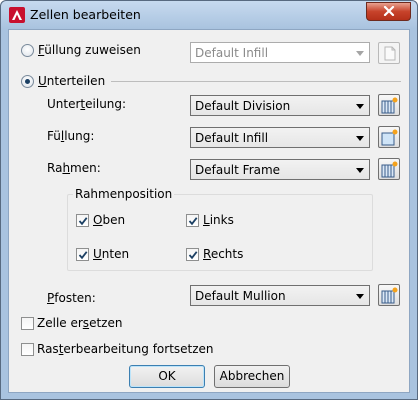 The height and width of the screenshot is (400, 418). I want to click on close-icon, so click(389, 12).